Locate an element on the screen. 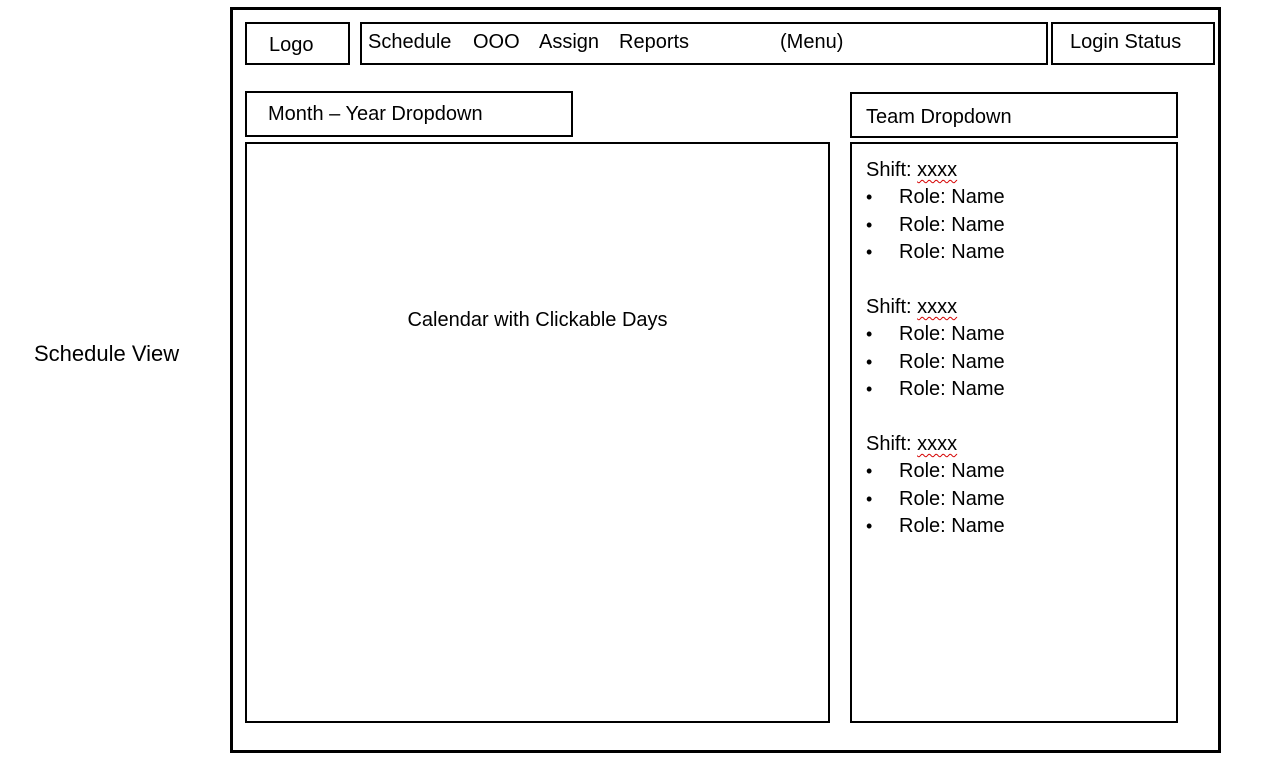 This screenshot has height=764, width=1281. month-year-dropdown: Month – Year Dropdown is located at coordinates (409, 114).